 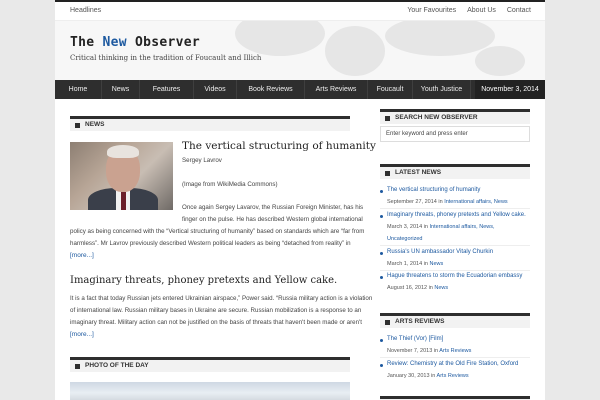 What do you see at coordinates (210, 391) in the screenshot?
I see `photo-of-the-day-image` at bounding box center [210, 391].